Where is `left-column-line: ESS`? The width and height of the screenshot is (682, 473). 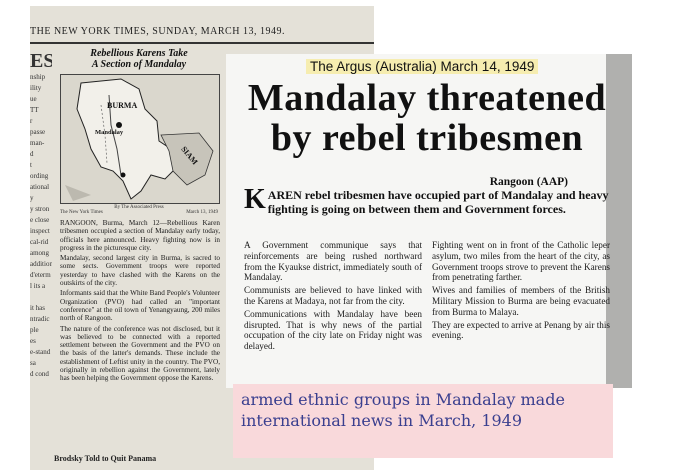
left-column-line: ESS is located at coordinates (41, 61).